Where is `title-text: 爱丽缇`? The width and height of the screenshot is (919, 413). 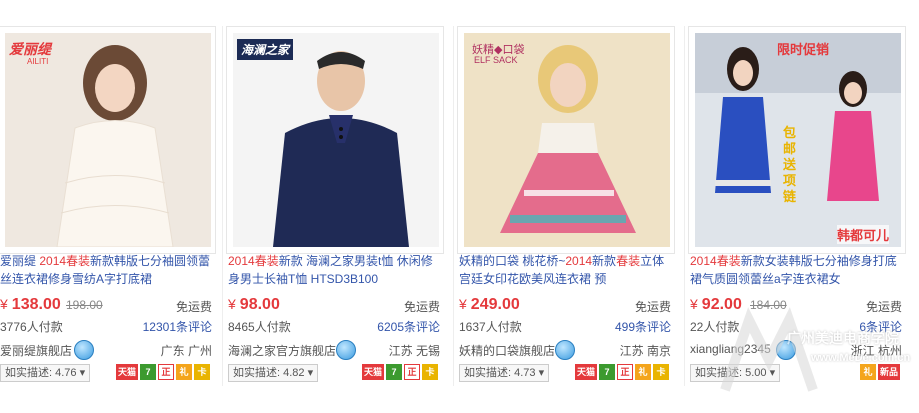
title-text: 爱丽缇 is located at coordinates (20, 261).